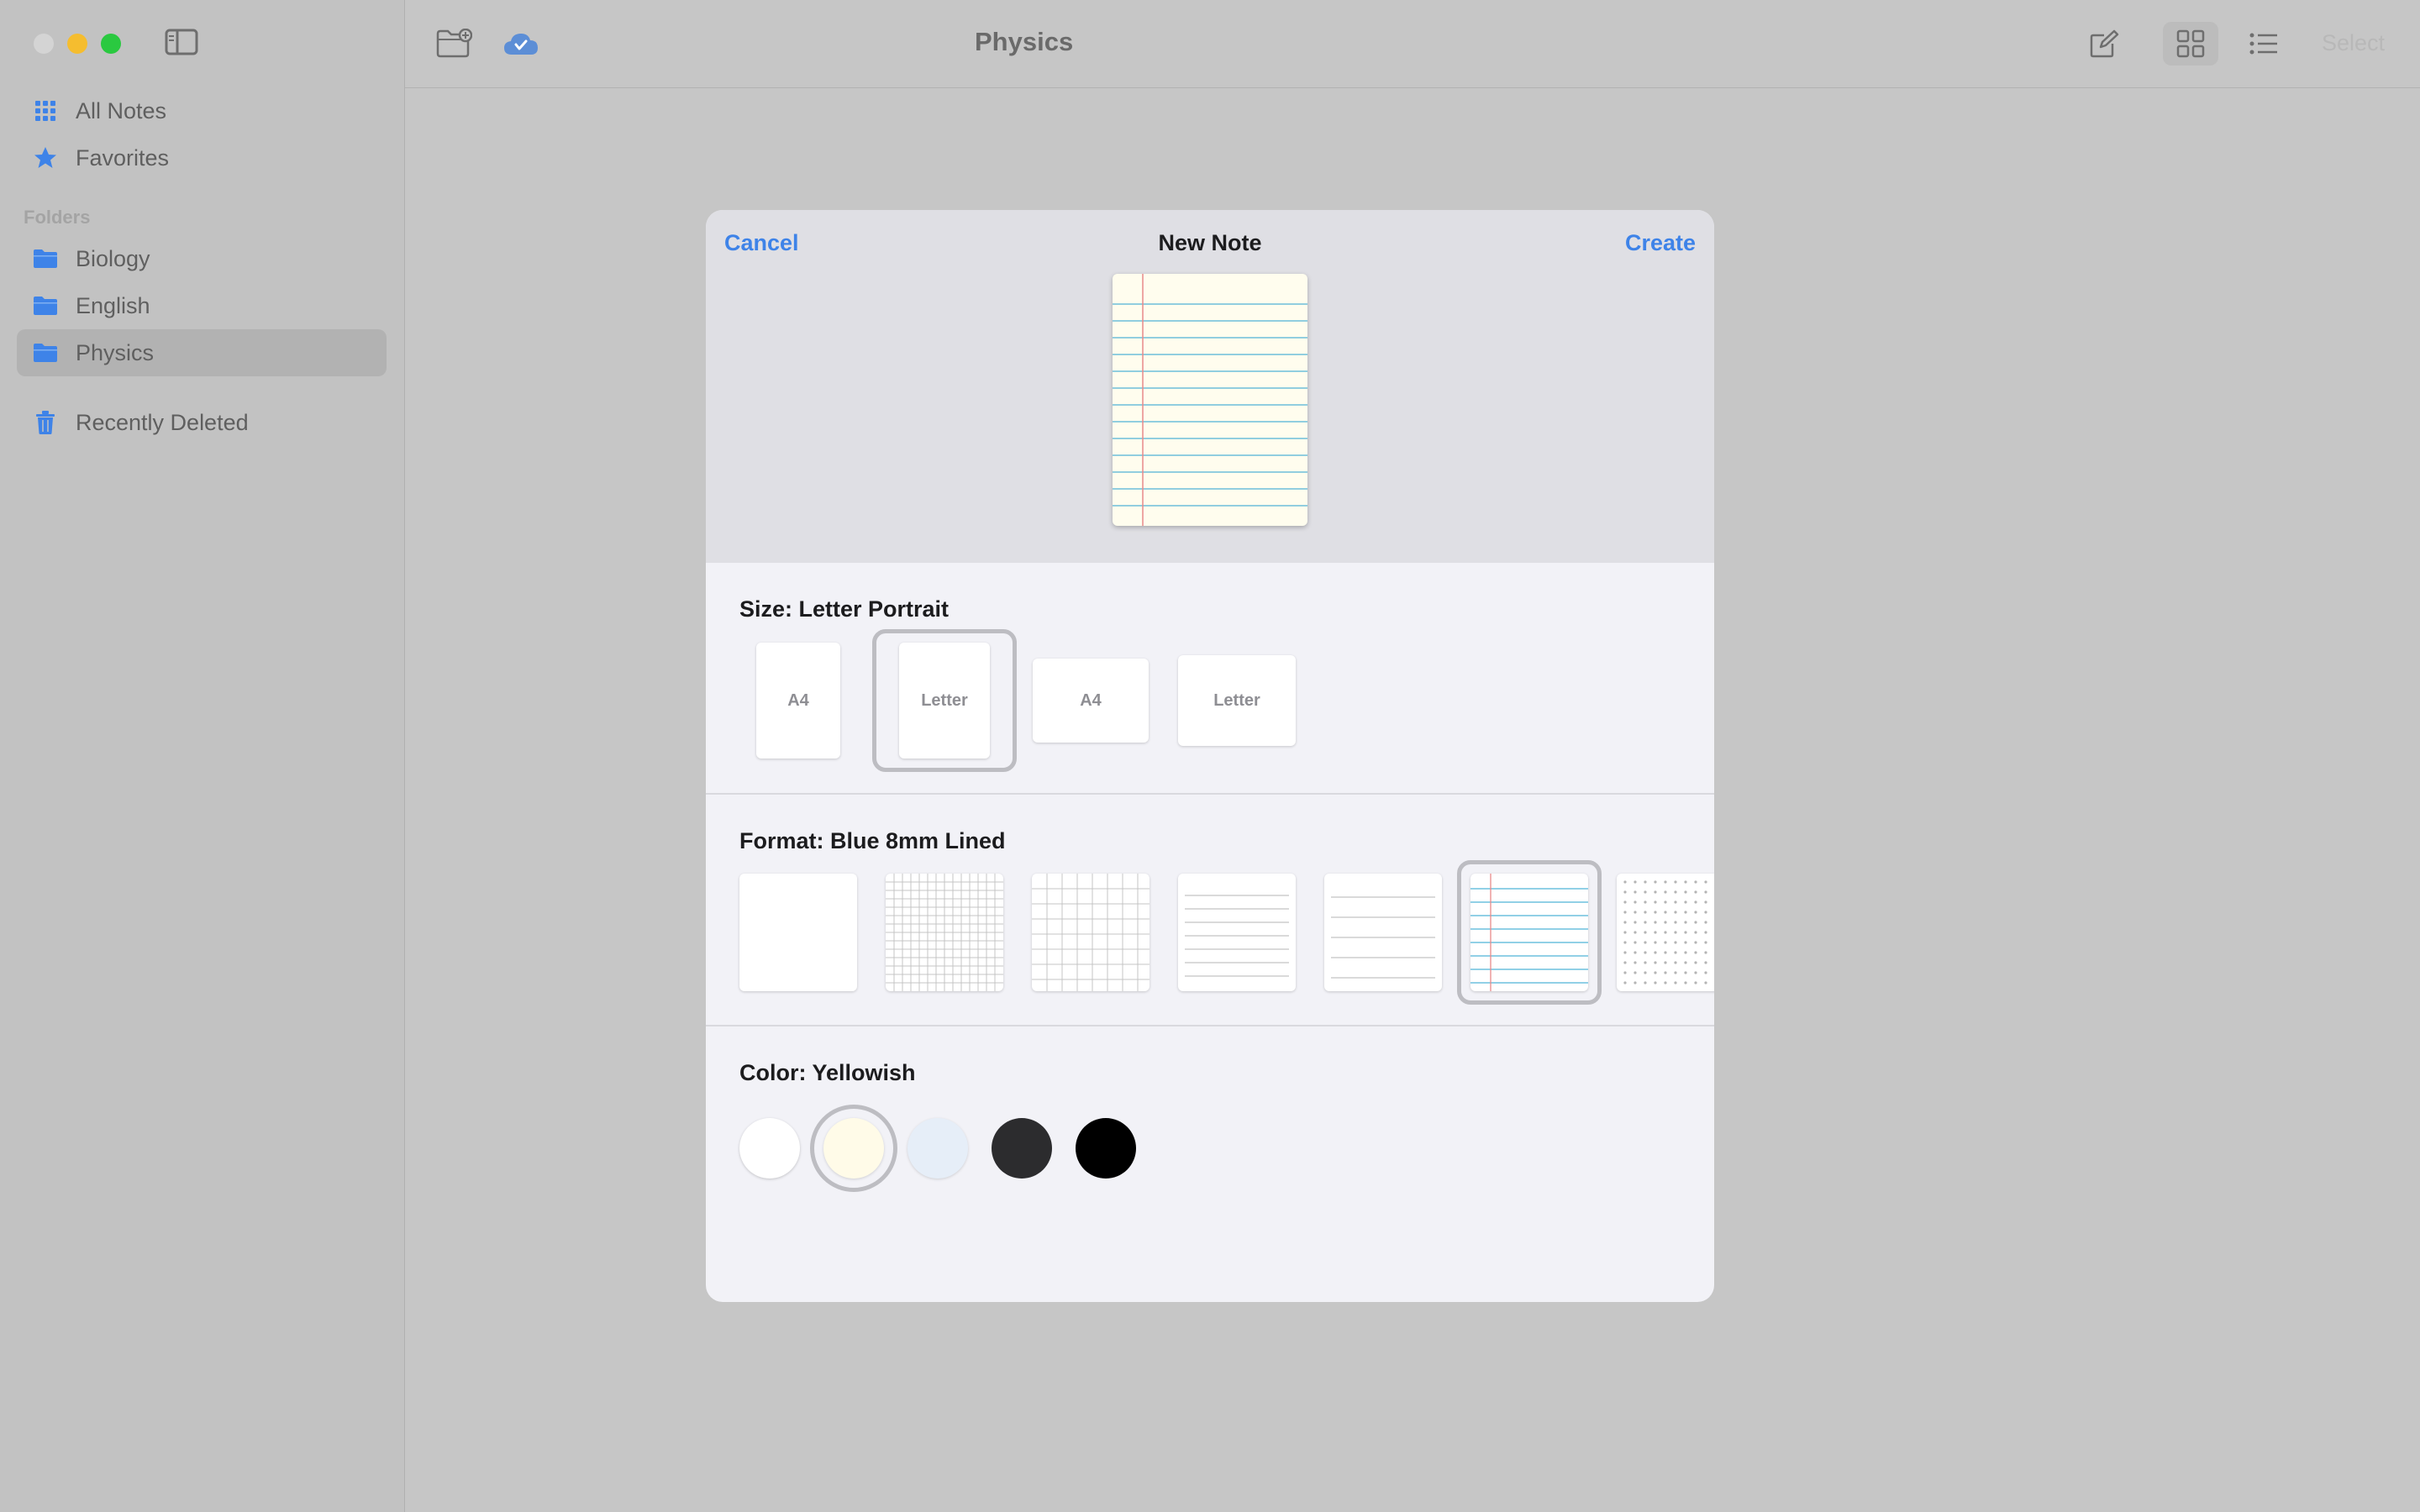 The width and height of the screenshot is (2420, 1512). I want to click on format-label: Format: Blue 8mm Lined, so click(872, 840).